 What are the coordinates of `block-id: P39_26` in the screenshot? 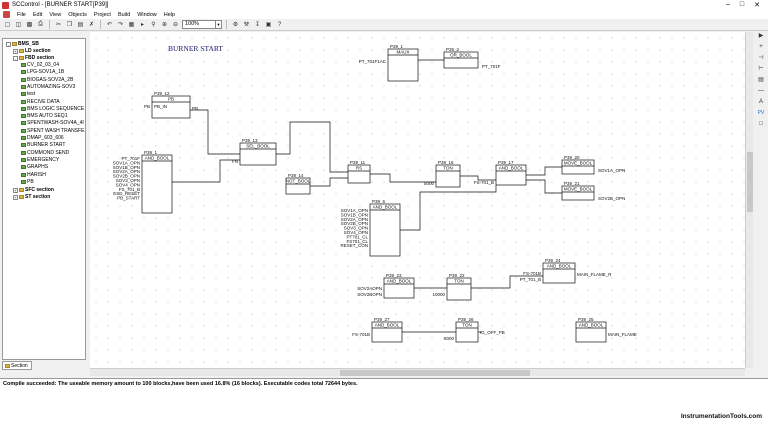 It's located at (466, 319).